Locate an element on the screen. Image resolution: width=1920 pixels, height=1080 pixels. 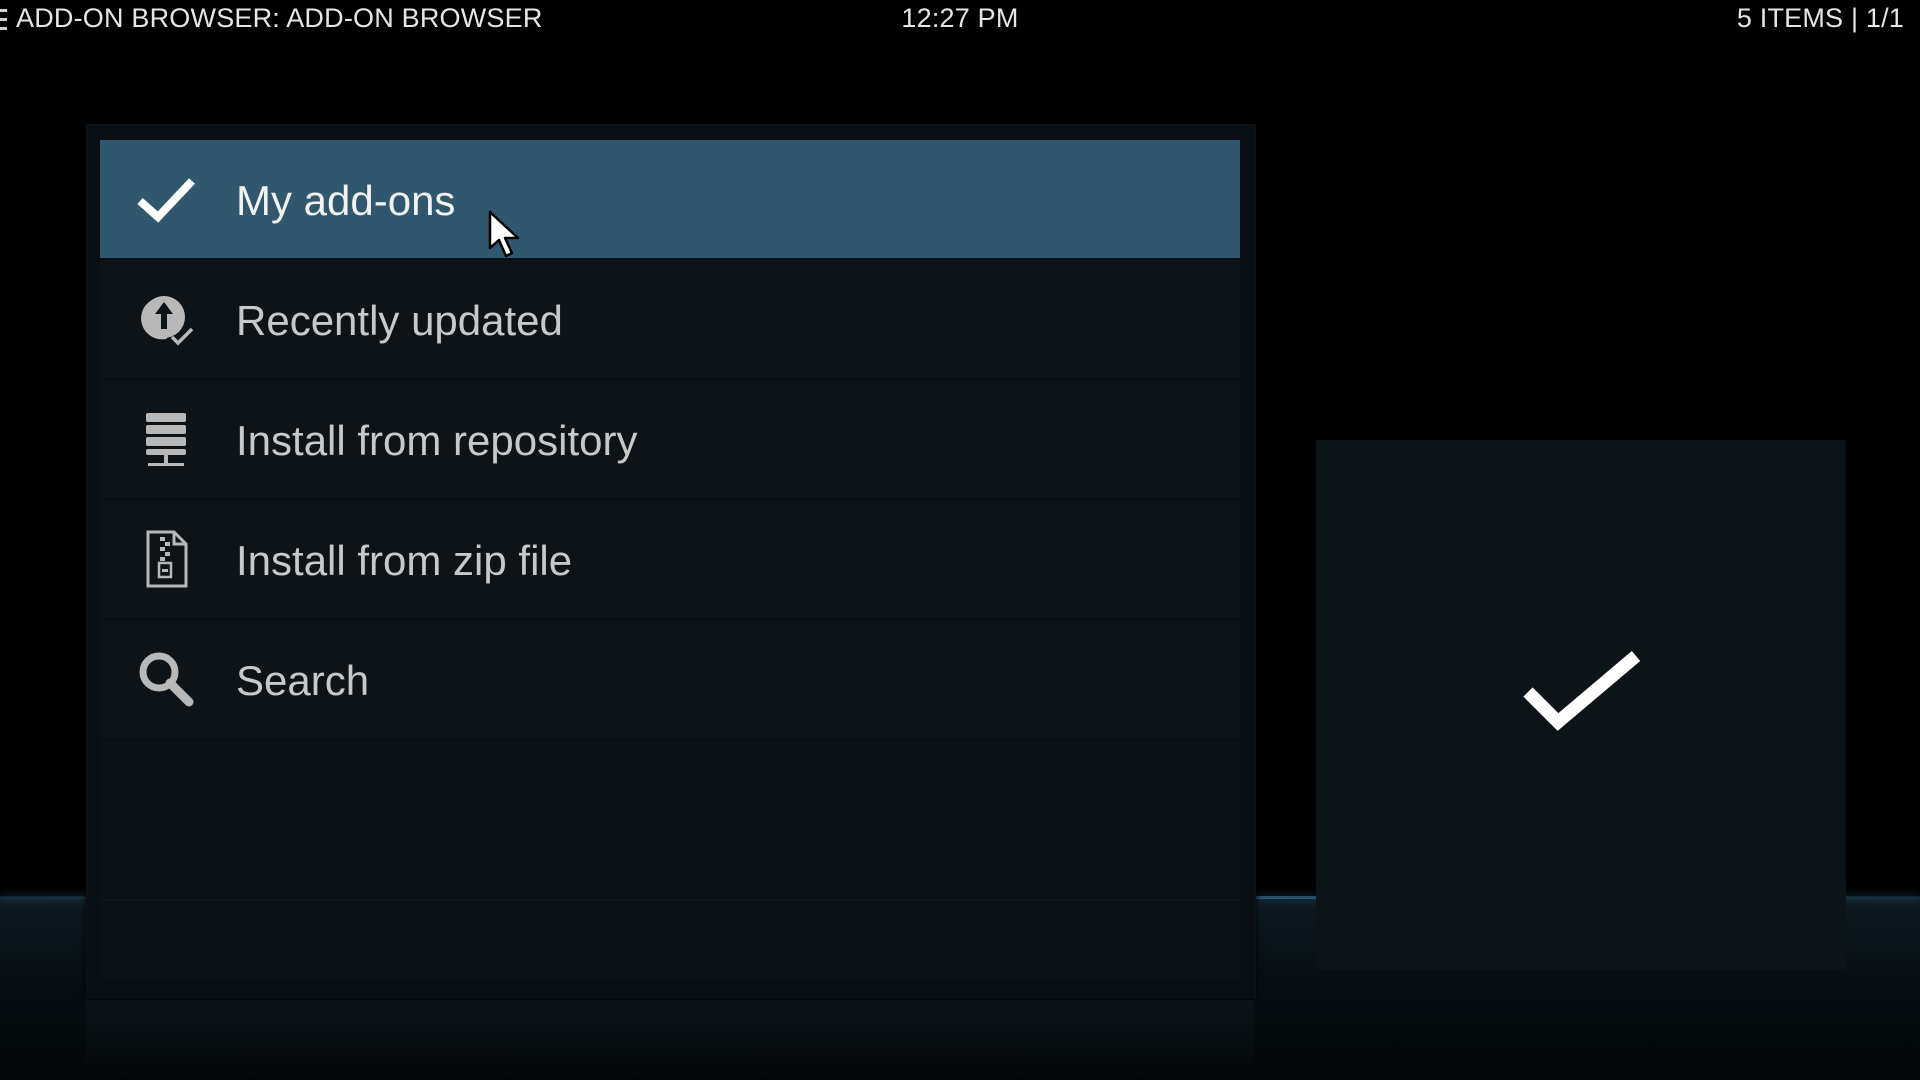
update-check-icon is located at coordinates (166, 319).